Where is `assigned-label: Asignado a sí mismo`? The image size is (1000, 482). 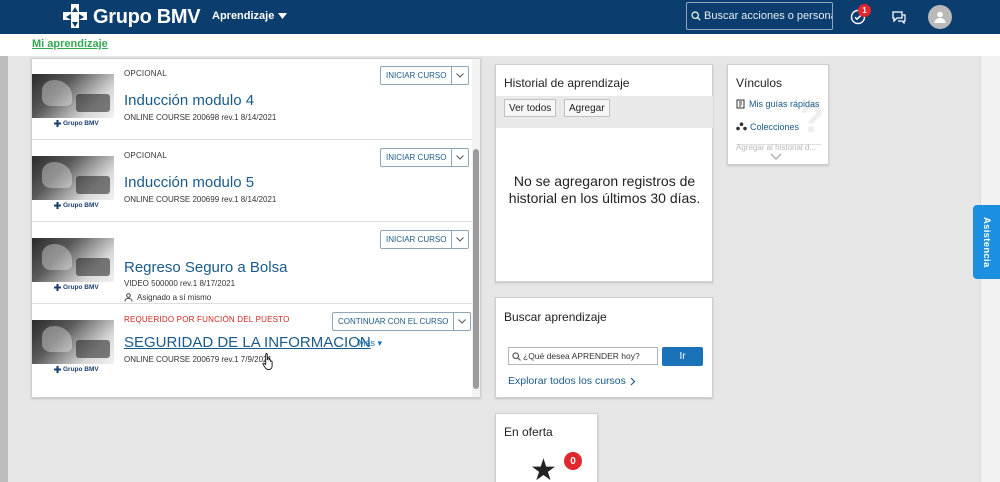 assigned-label: Asignado a sí mismo is located at coordinates (174, 297).